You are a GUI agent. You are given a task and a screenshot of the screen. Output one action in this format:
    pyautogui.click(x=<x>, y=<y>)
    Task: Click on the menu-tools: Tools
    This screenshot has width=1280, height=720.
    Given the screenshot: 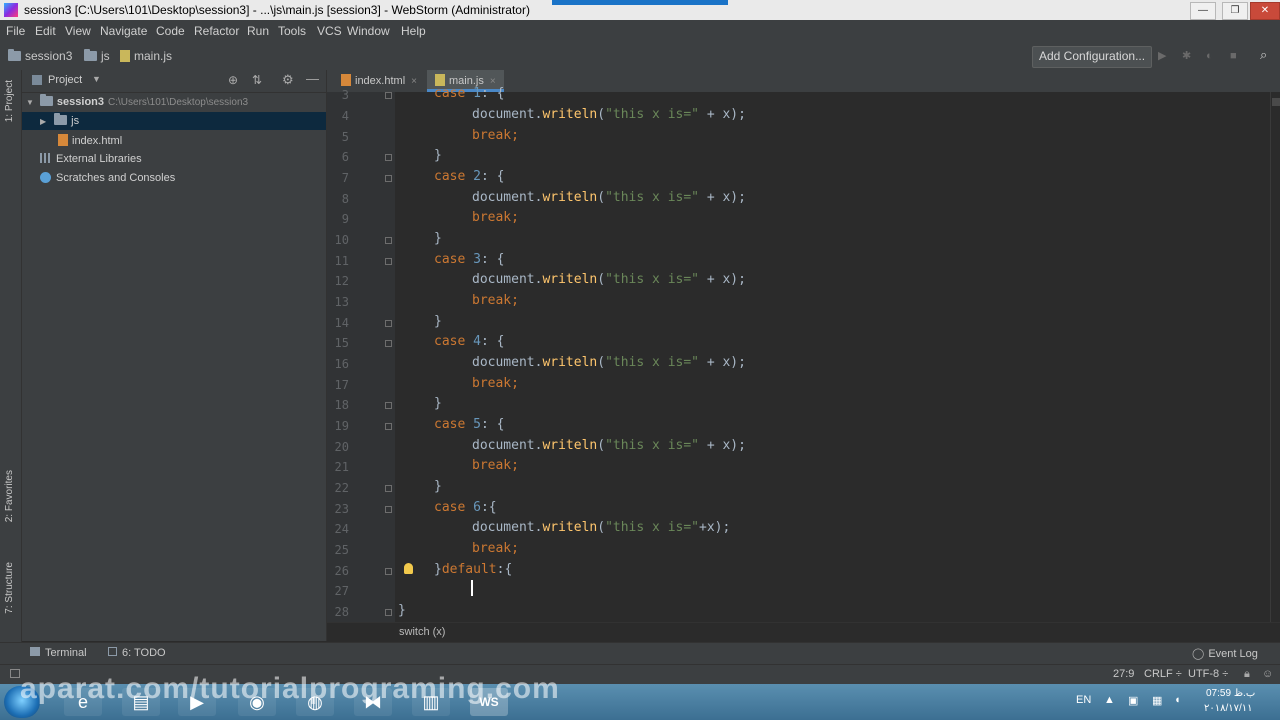 What is the action you would take?
    pyautogui.click(x=292, y=31)
    